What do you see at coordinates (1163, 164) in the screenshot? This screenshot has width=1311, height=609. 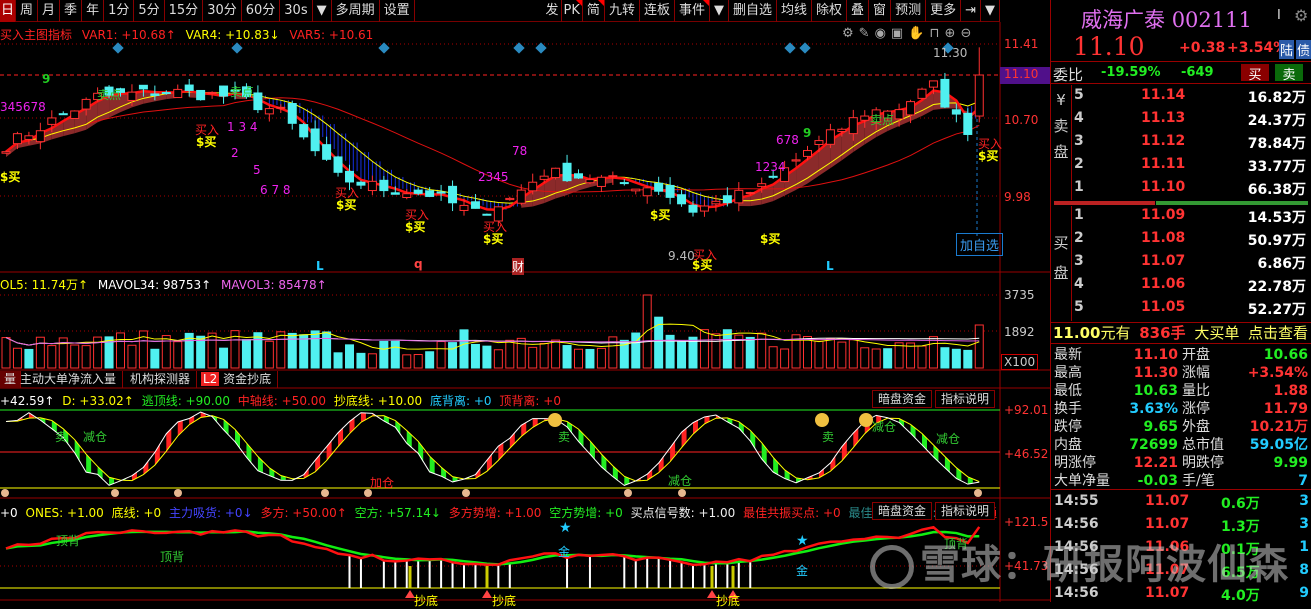 I see `price: 11.11` at bounding box center [1163, 164].